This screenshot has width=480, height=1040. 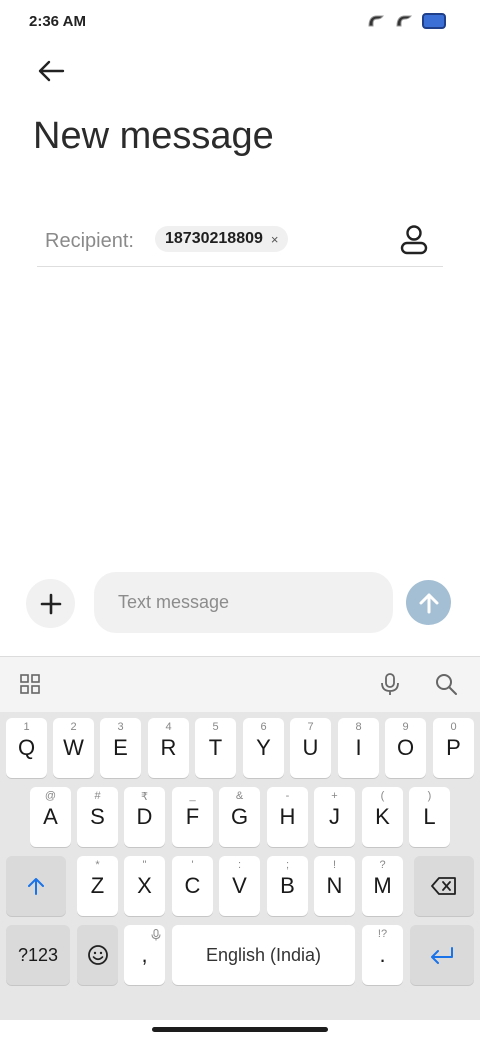 What do you see at coordinates (30, 684) in the screenshot?
I see `apps-grid-button` at bounding box center [30, 684].